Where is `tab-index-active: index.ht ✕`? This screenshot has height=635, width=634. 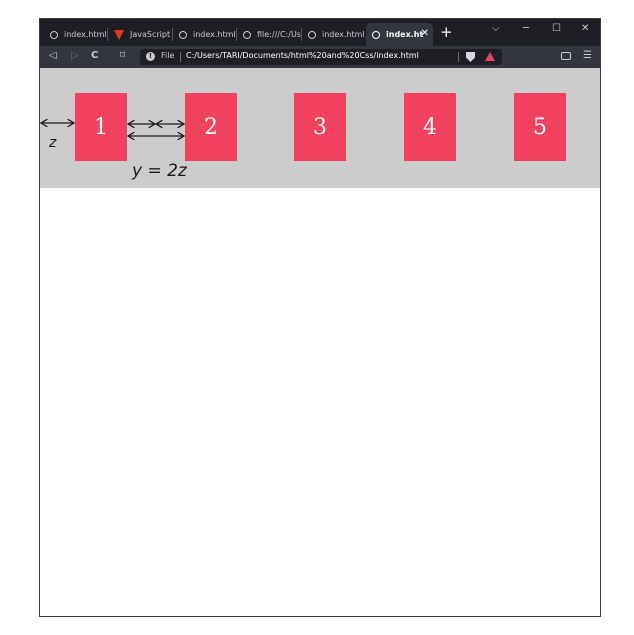 tab-index-active: index.ht ✕ is located at coordinates (399, 34).